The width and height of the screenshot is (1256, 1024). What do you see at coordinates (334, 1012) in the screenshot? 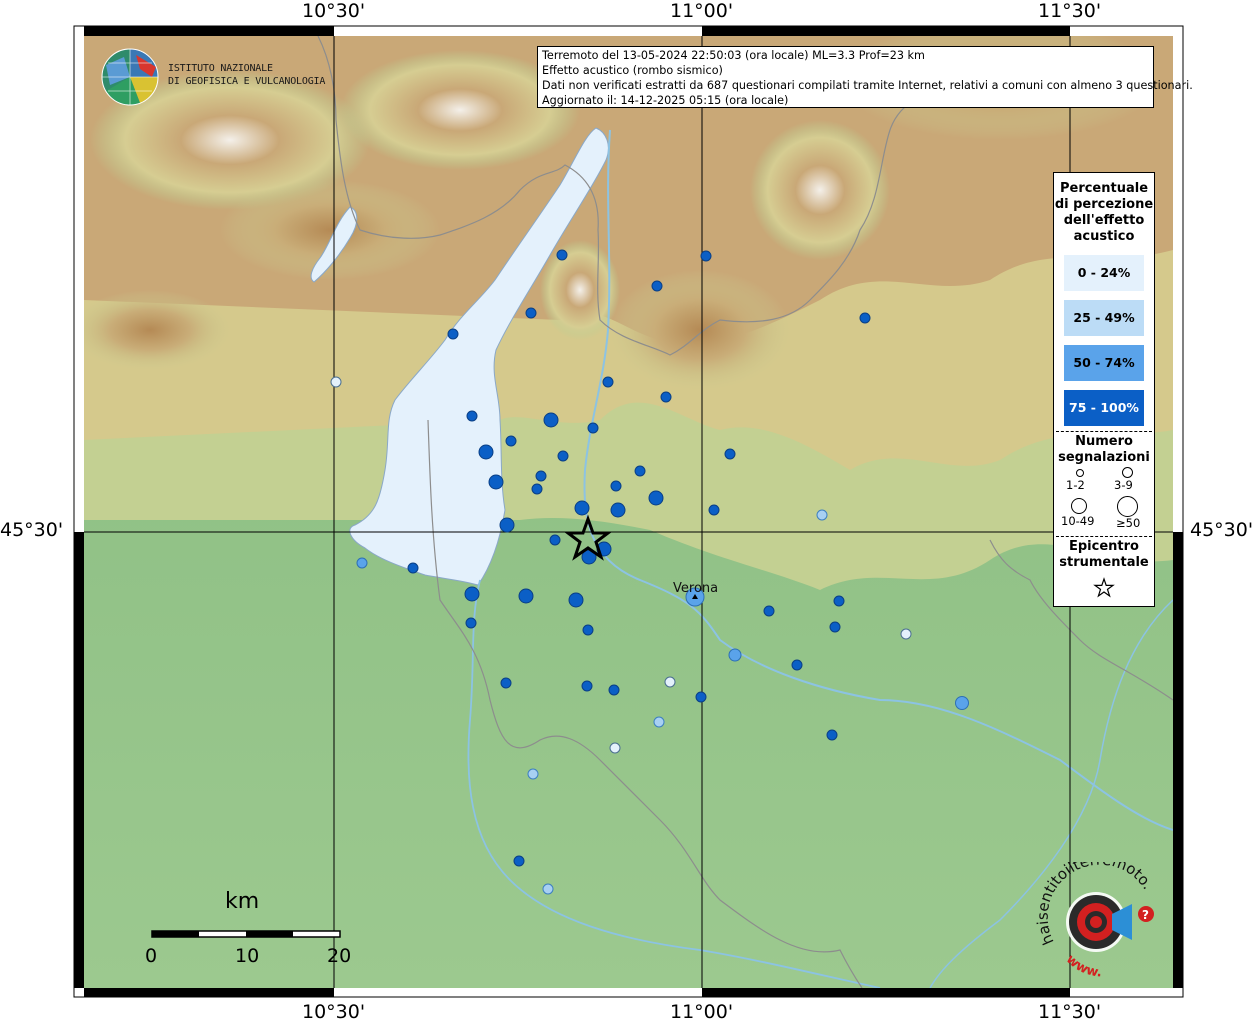
I see `bottom-longitude-label: 10°30'` at bounding box center [334, 1012].